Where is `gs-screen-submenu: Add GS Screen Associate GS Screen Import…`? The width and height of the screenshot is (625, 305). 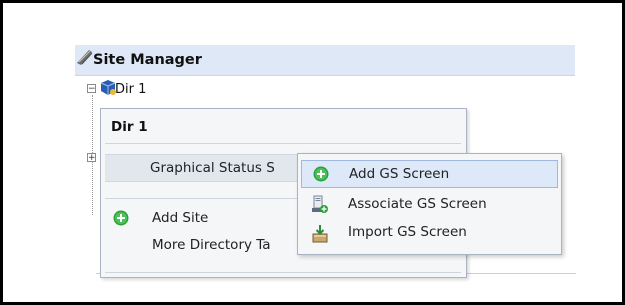 gs-screen-submenu: Add GS Screen Associate GS Screen Import… is located at coordinates (429, 204).